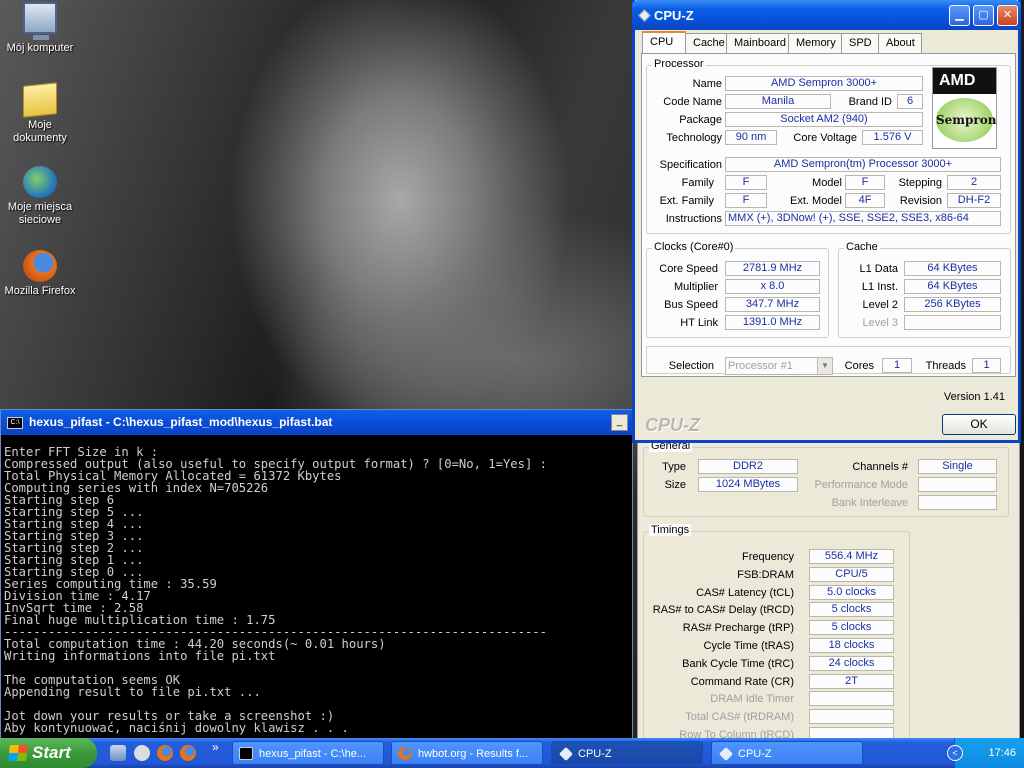 The width and height of the screenshot is (1024, 768). I want to click on taskbar-item-label: CPU-Z, so click(595, 754).